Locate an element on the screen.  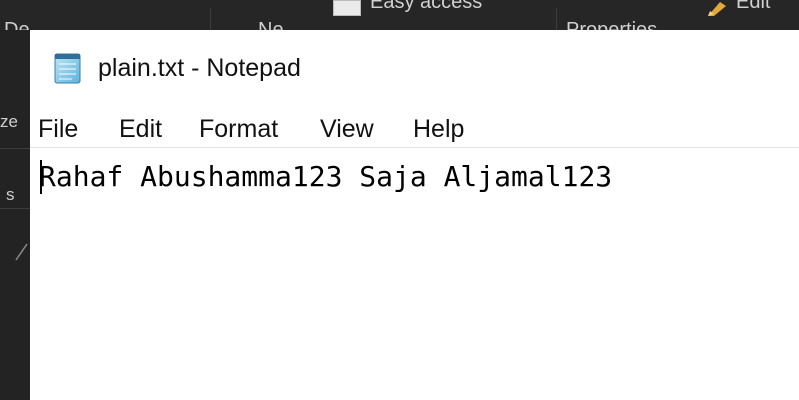
notepad-icon is located at coordinates (67, 68).